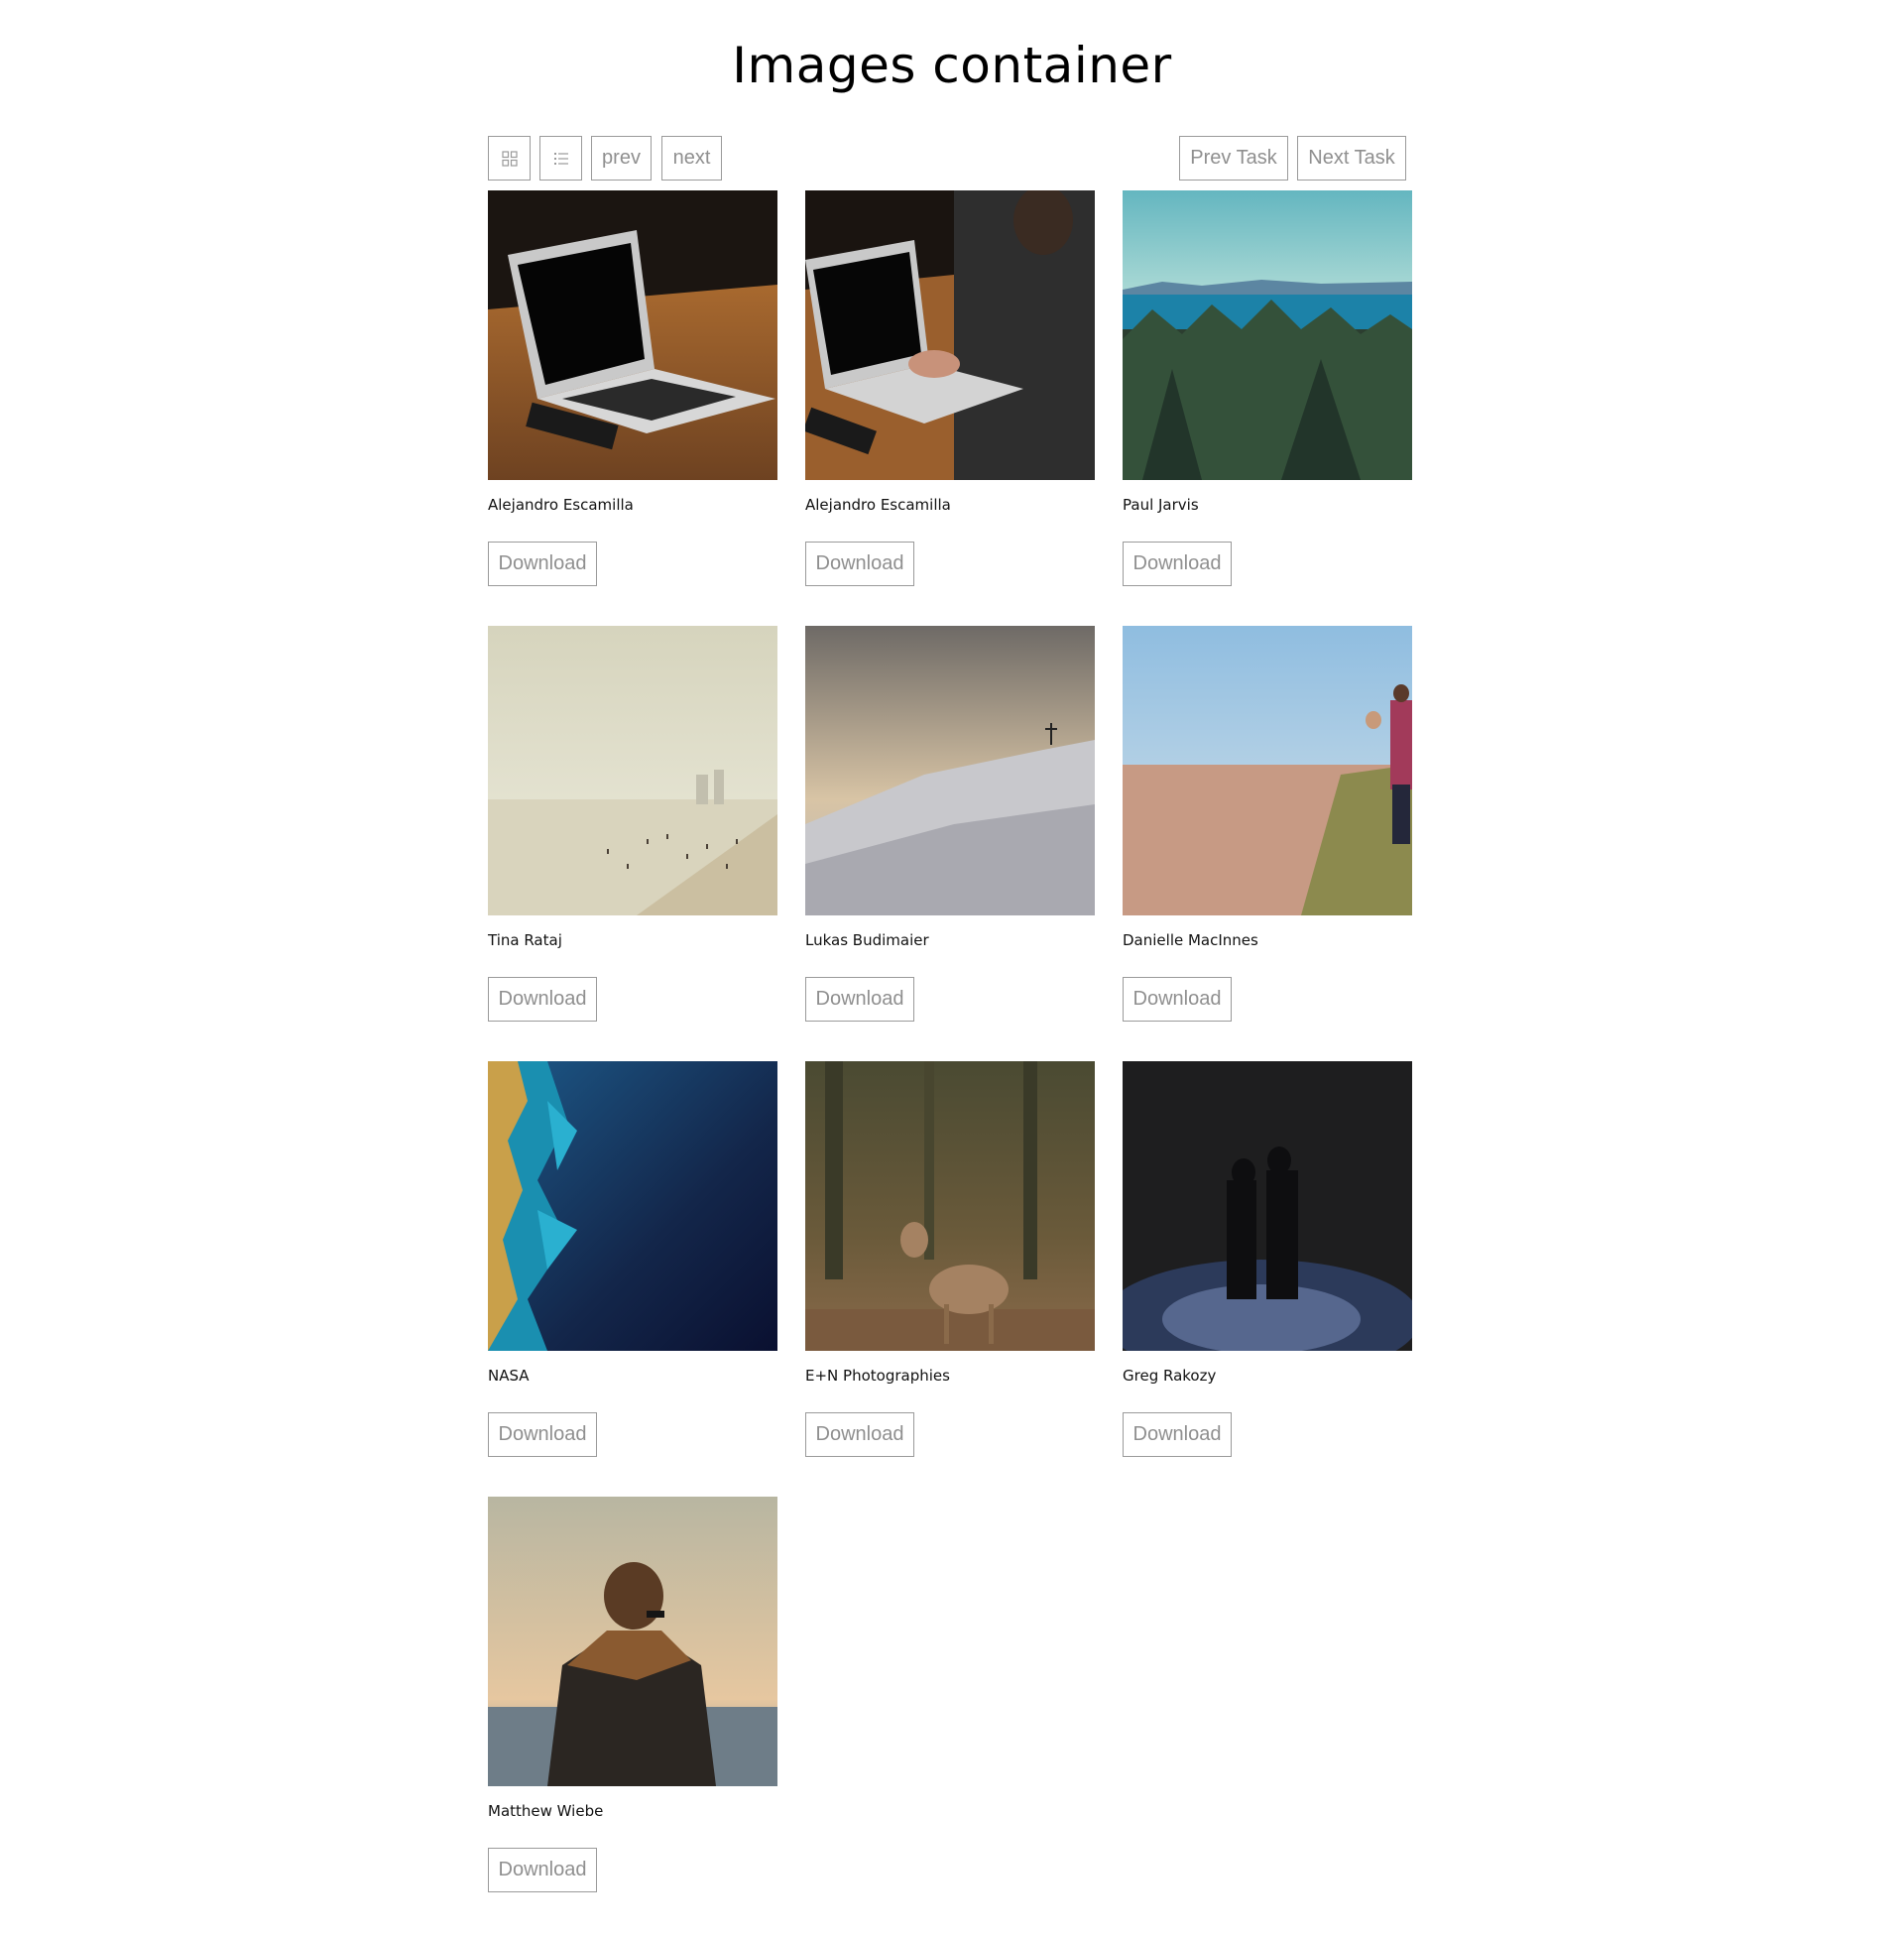 This screenshot has height=1935, width=1904. What do you see at coordinates (546, 1811) in the screenshot?
I see `photo-author: Matthew Wiebe` at bounding box center [546, 1811].